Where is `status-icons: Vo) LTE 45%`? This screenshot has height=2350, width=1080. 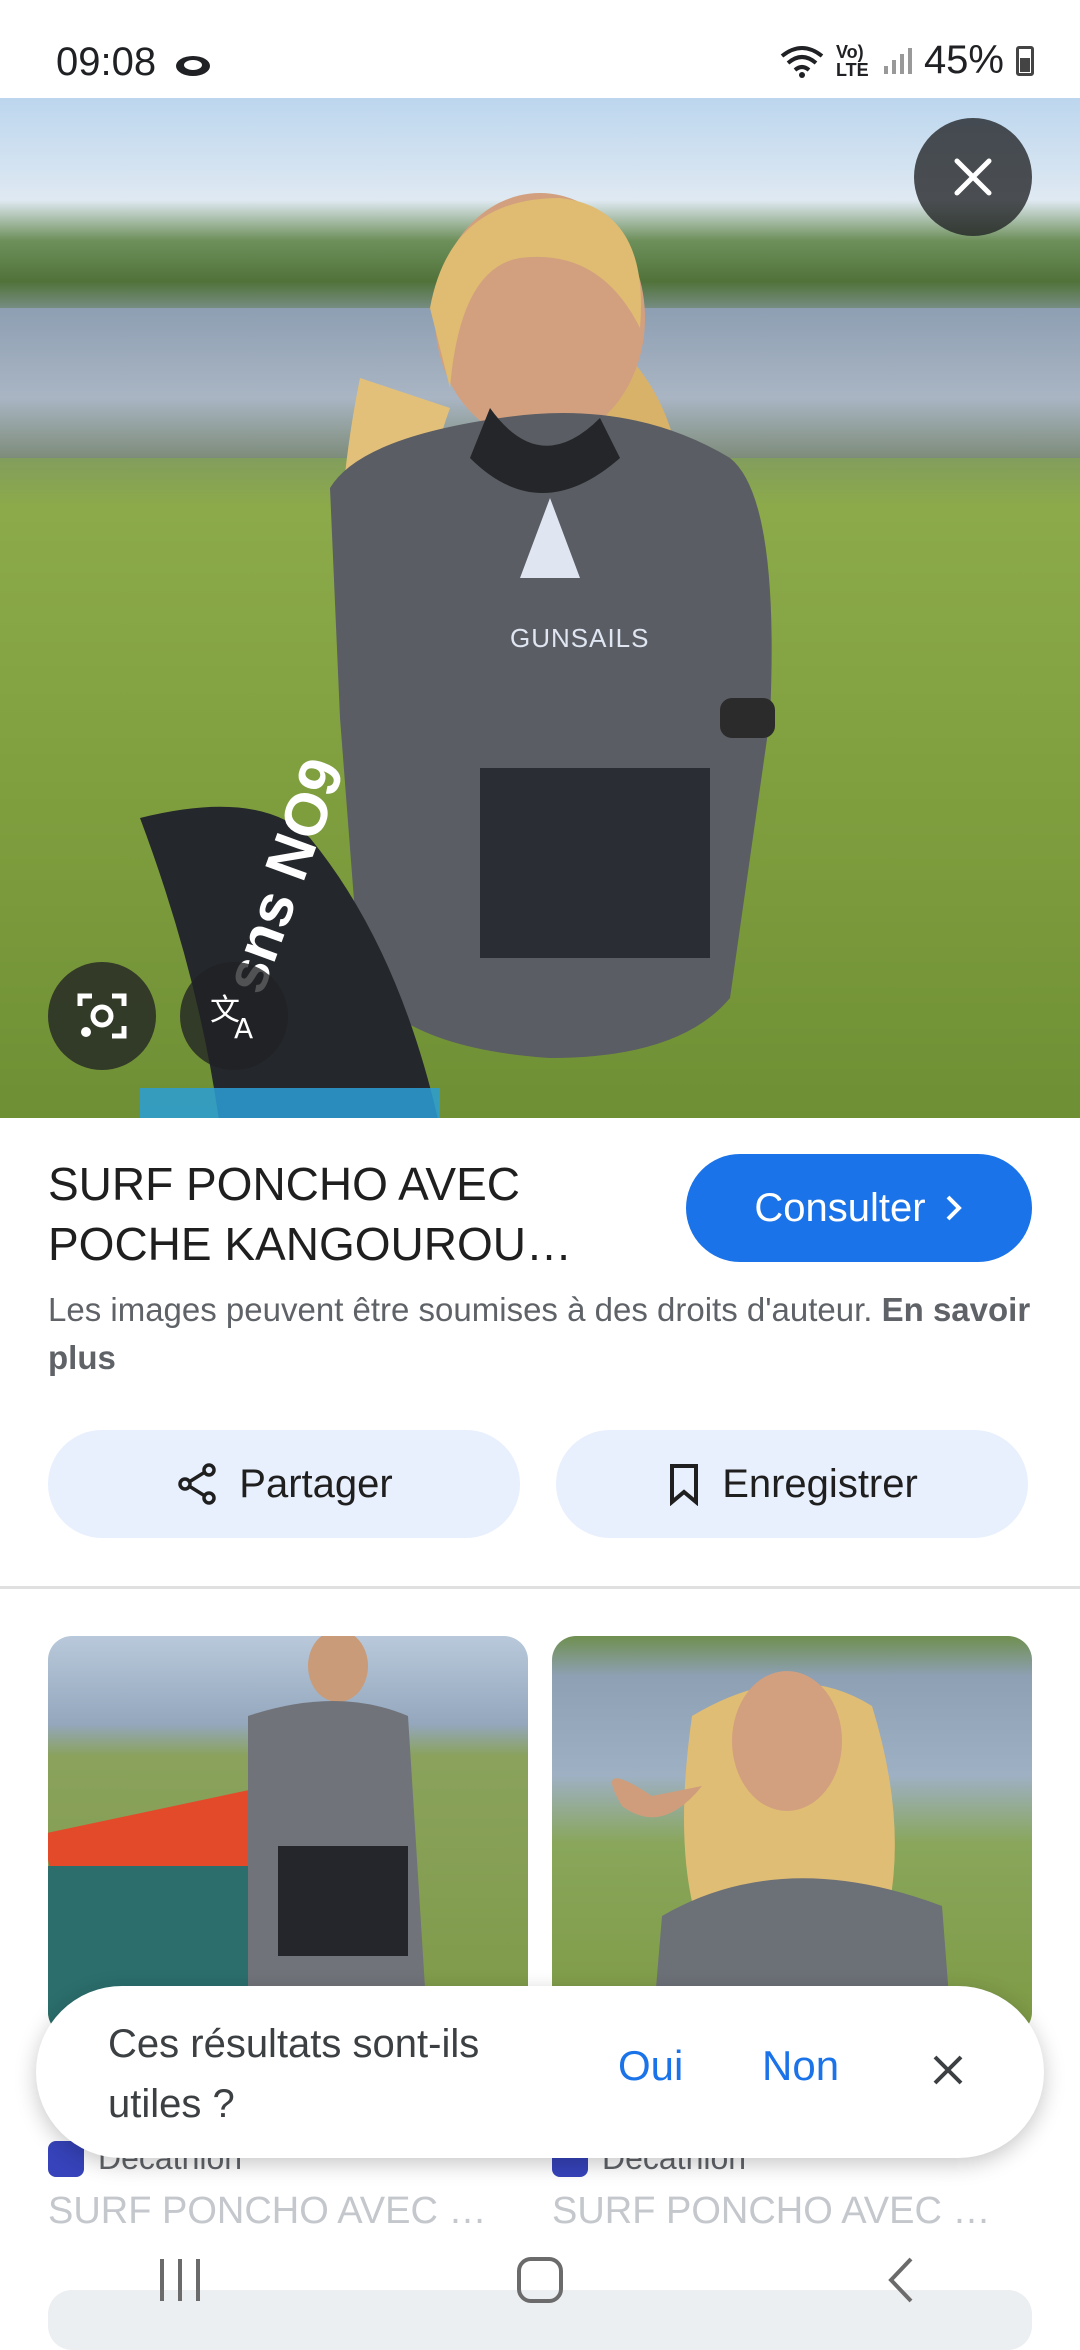
status-icons: Vo) LTE 45% is located at coordinates (907, 60).